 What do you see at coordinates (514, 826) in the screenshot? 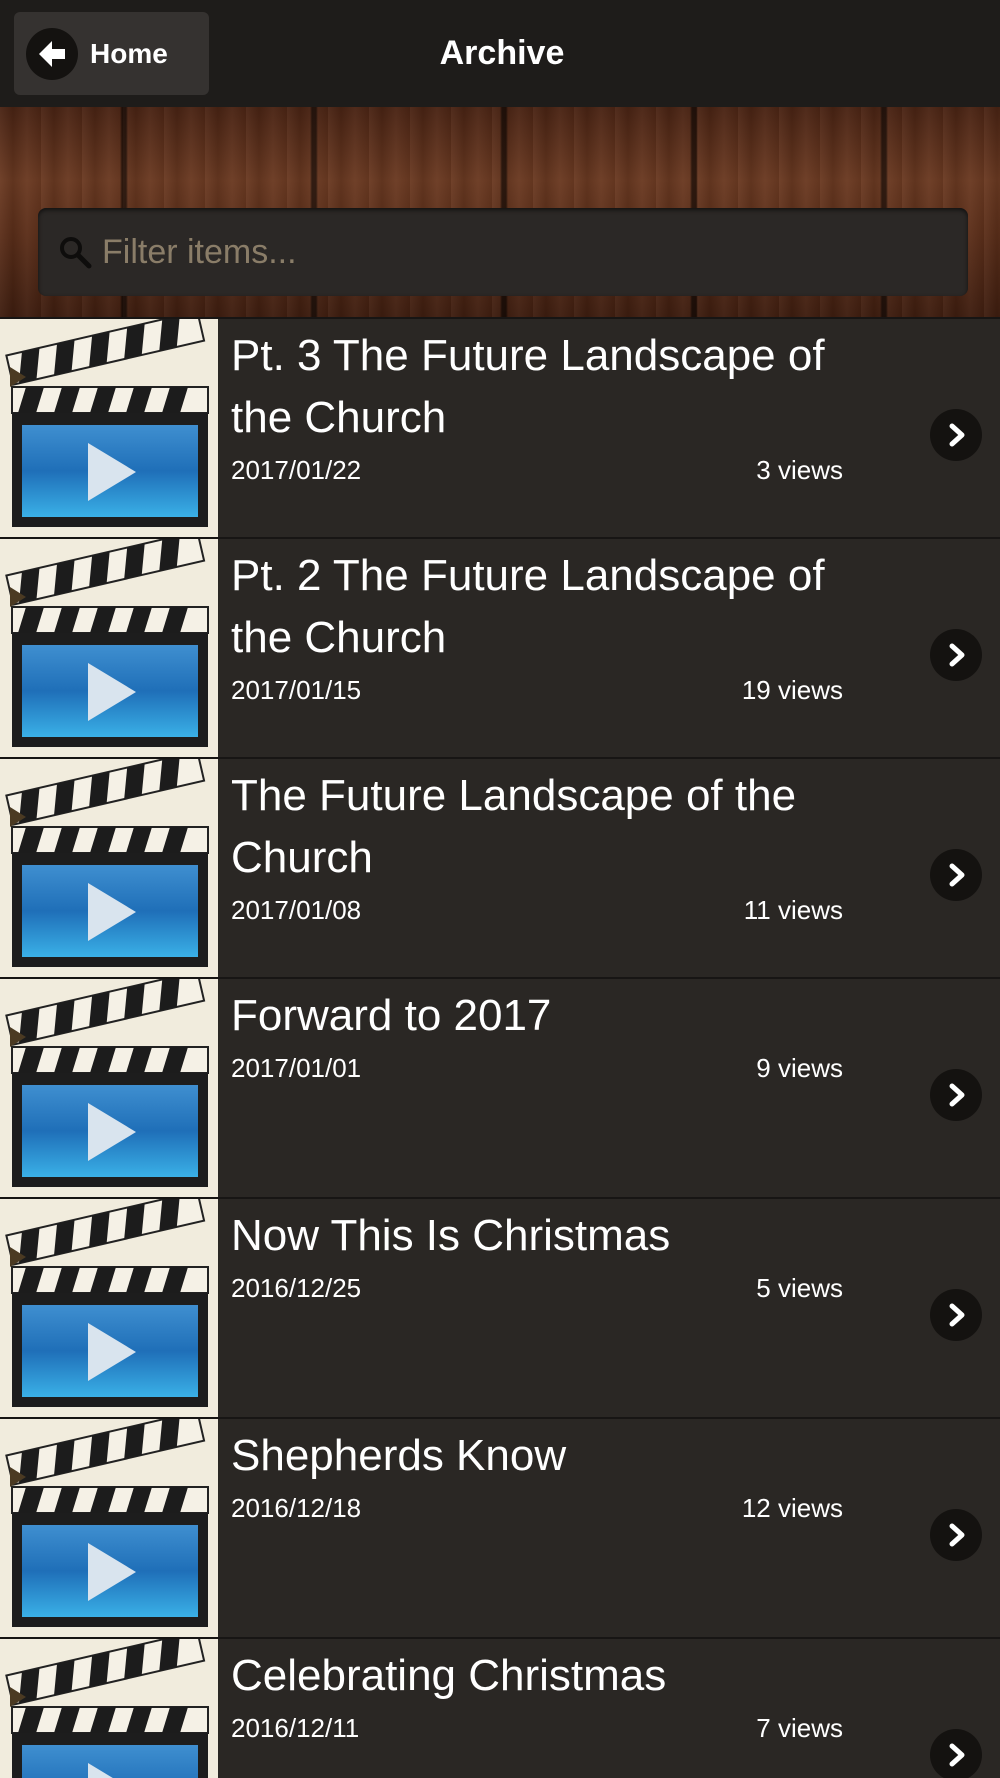
I see `item-title: The Future Landscape of the Church` at bounding box center [514, 826].